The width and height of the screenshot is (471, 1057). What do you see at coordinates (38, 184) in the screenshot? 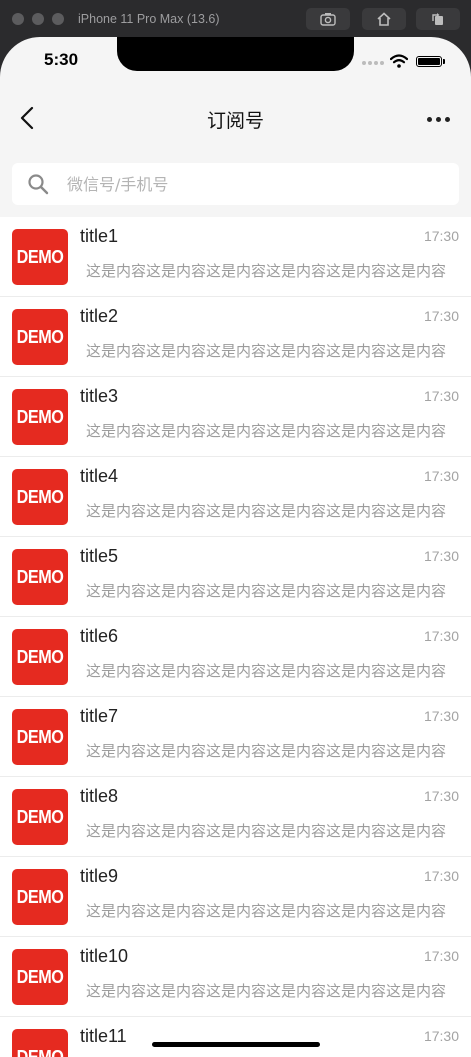
I see `search-icon` at bounding box center [38, 184].